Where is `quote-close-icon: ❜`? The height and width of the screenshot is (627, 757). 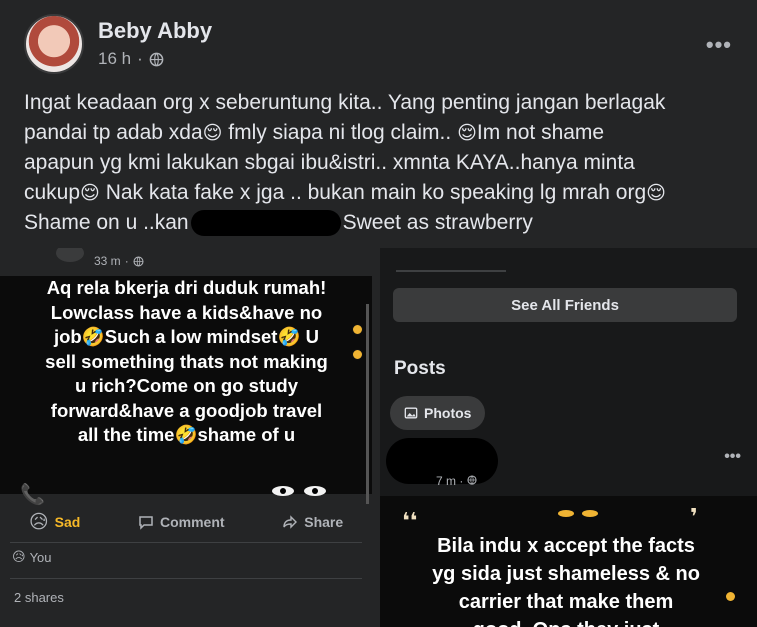
quote-close-icon: ❜ is located at coordinates (694, 516).